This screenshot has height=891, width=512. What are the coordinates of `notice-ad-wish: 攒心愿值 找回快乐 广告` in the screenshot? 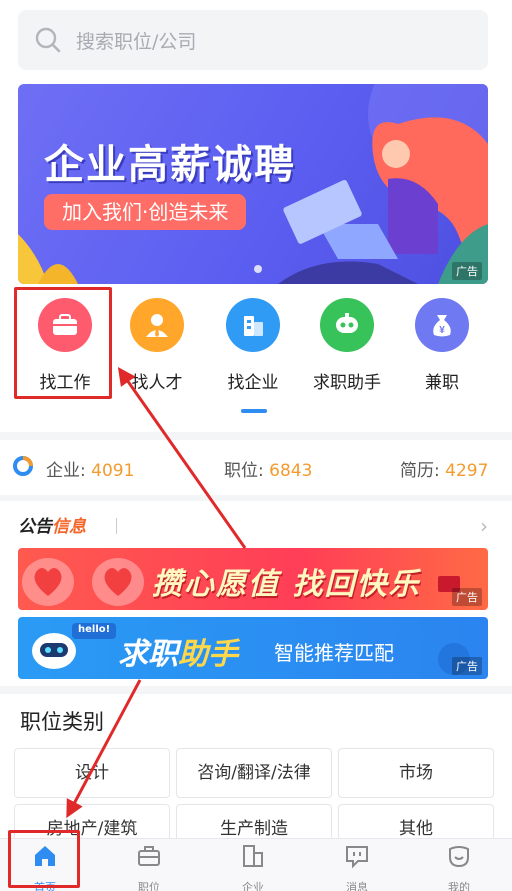 It's located at (253, 579).